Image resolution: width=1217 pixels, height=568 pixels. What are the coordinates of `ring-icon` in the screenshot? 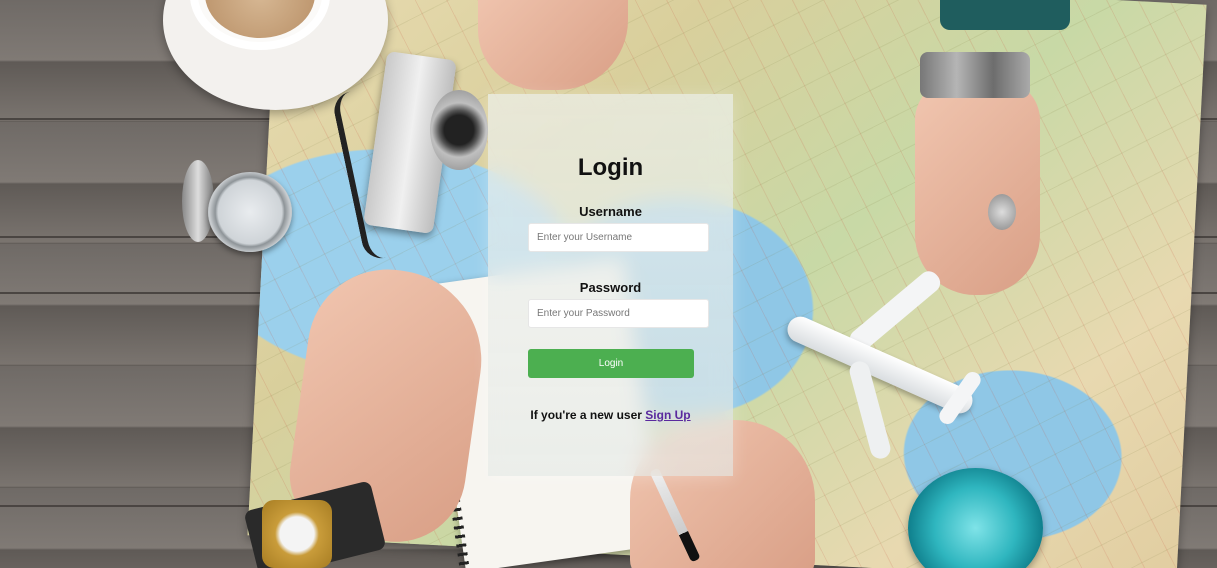 It's located at (1002, 212).